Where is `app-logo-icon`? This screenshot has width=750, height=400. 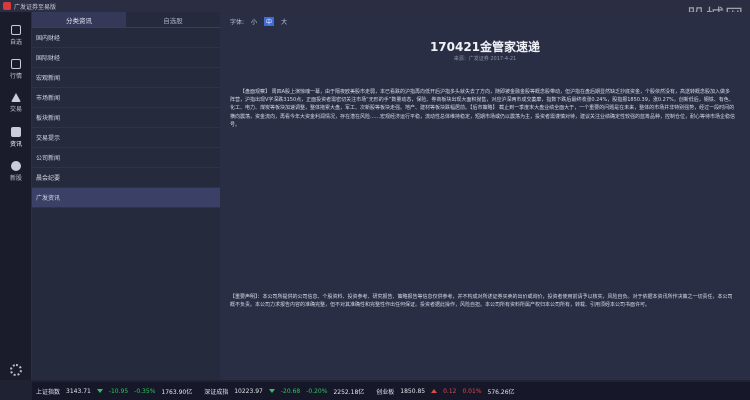
app-logo-icon is located at coordinates (7, 6).